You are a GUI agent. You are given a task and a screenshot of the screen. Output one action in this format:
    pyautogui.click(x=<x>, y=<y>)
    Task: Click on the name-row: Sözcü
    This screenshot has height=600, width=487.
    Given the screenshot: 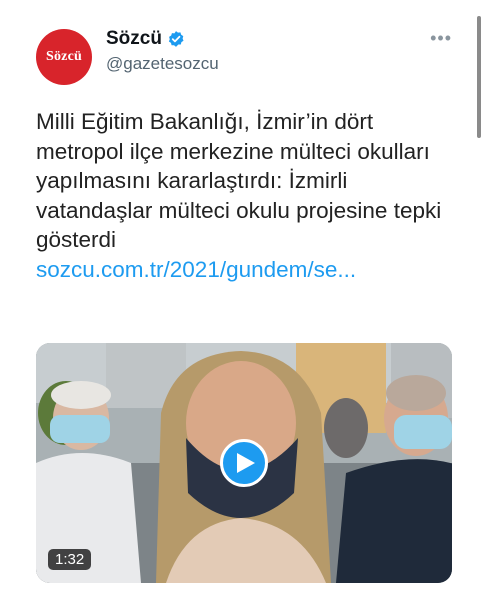 What is the action you would take?
    pyautogui.click(x=162, y=39)
    